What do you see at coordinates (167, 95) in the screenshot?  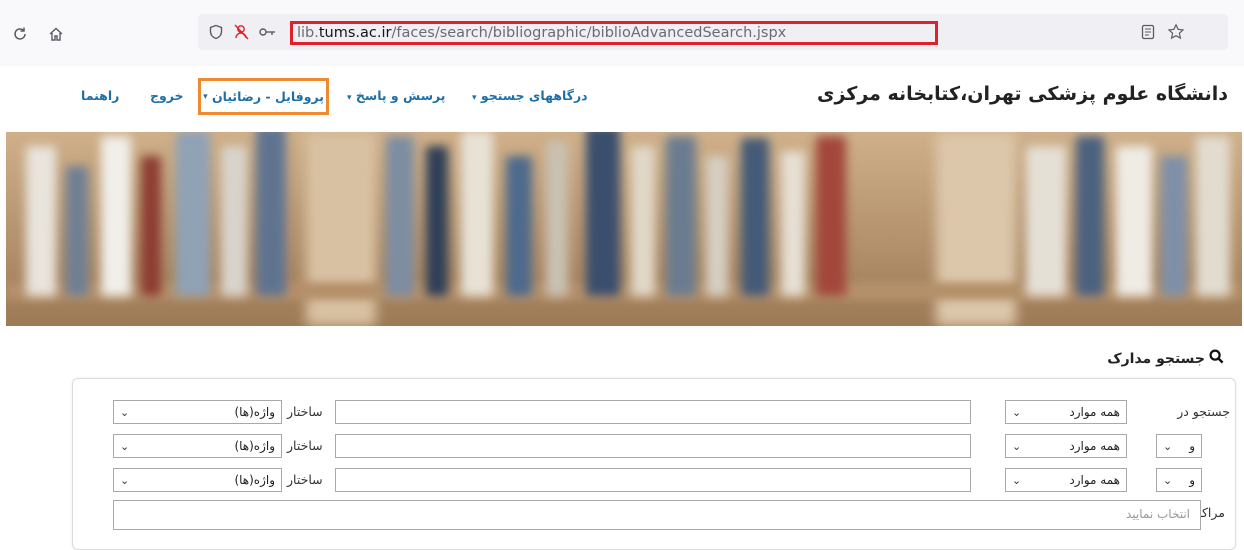 I see `nav-logout: خروج` at bounding box center [167, 95].